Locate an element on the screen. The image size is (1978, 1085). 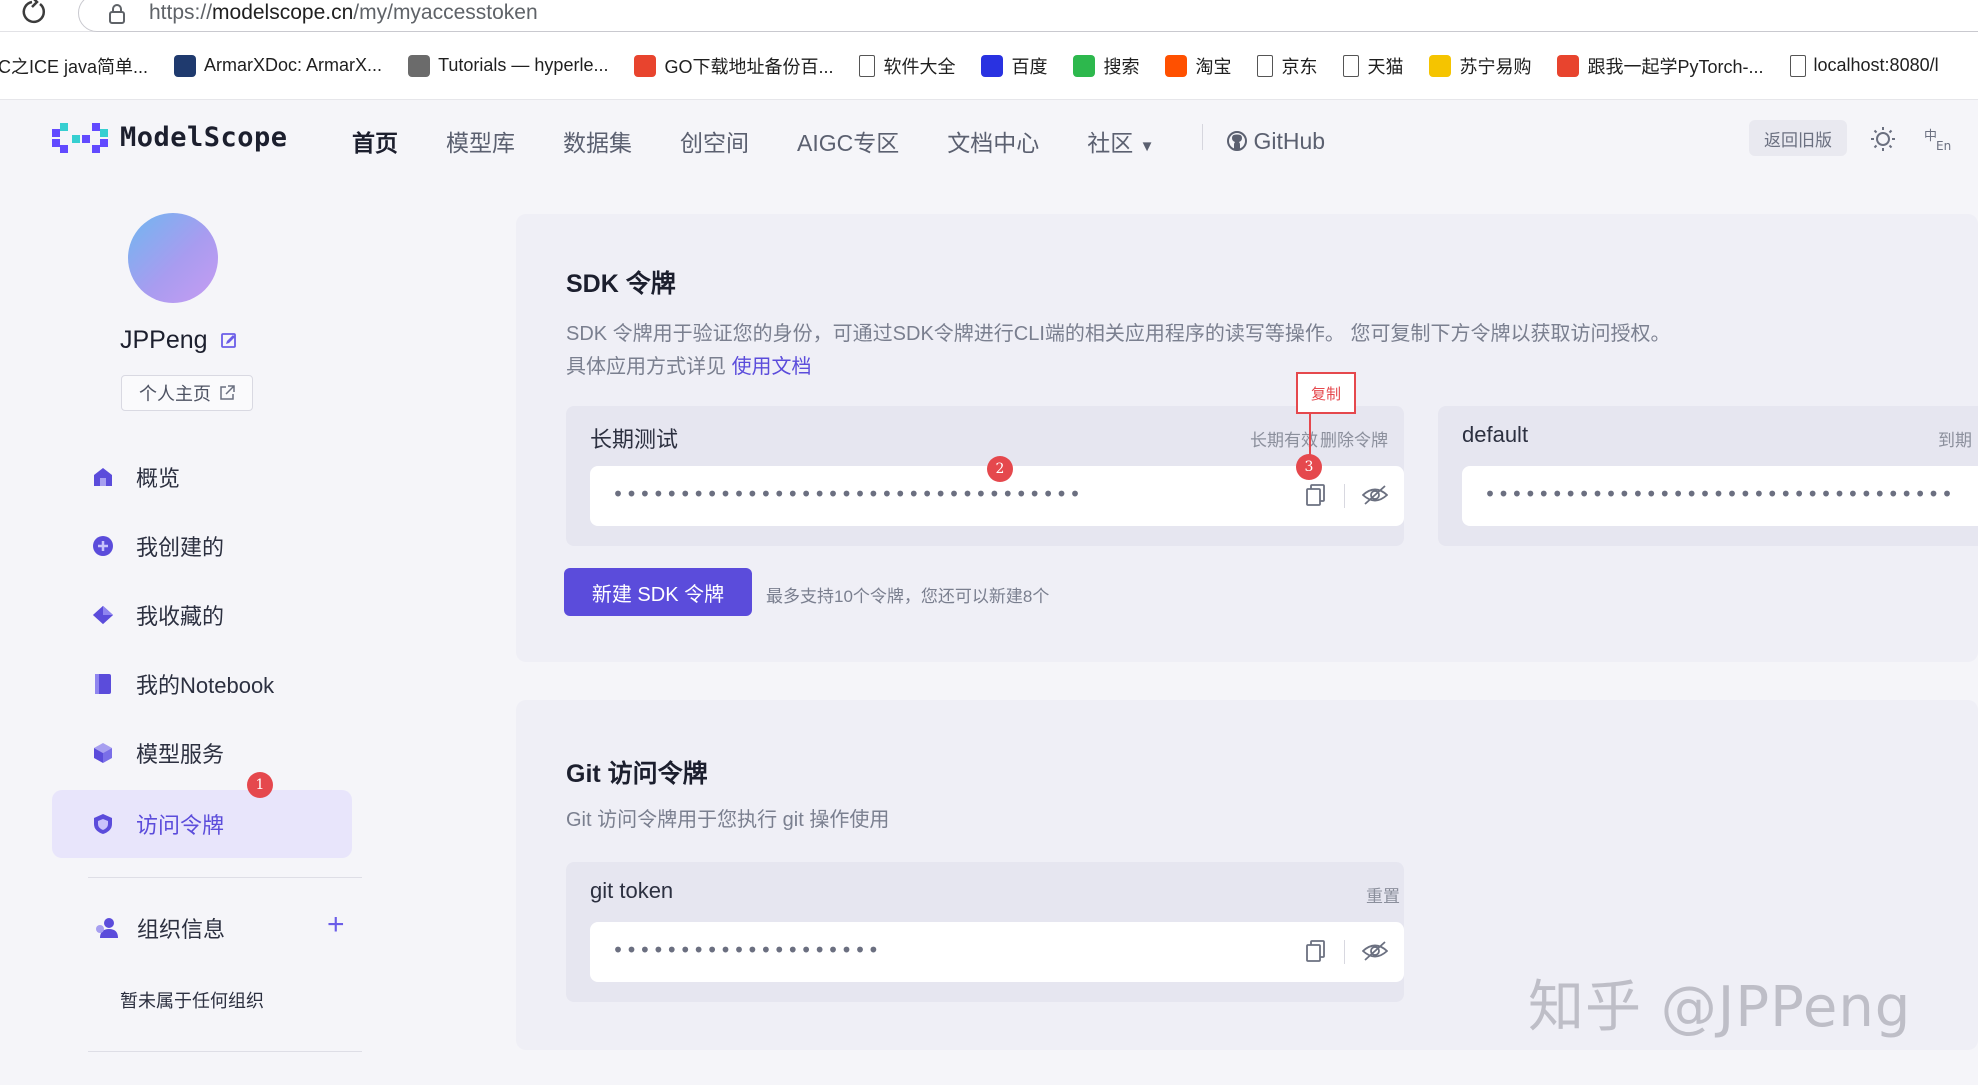
bookmark-item: 淘宝 is located at coordinates (1198, 66).